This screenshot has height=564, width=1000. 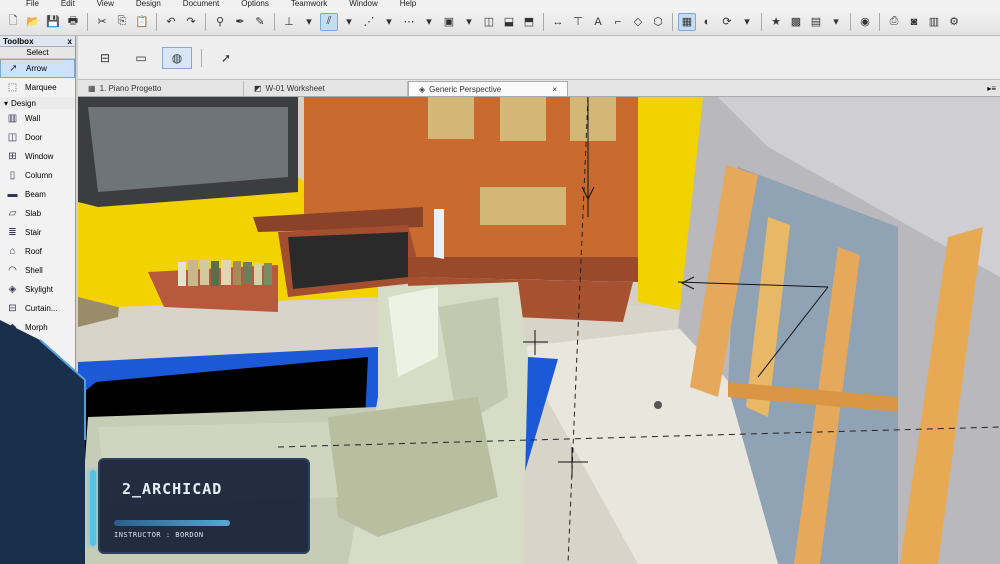 What do you see at coordinates (618, 22) in the screenshot?
I see `label-icon: ⌐` at bounding box center [618, 22].